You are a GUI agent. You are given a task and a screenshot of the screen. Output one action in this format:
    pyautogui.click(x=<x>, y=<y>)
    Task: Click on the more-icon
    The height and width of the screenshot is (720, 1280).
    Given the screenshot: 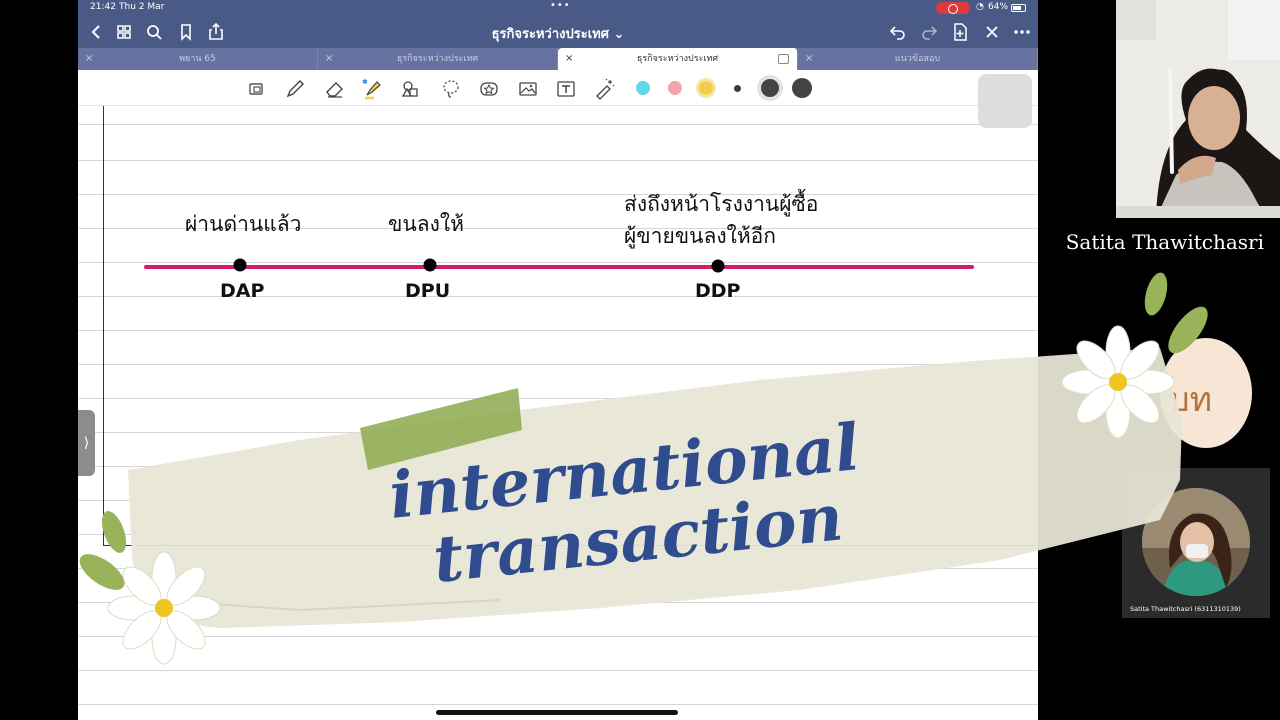 What is the action you would take?
    pyautogui.click(x=1022, y=32)
    